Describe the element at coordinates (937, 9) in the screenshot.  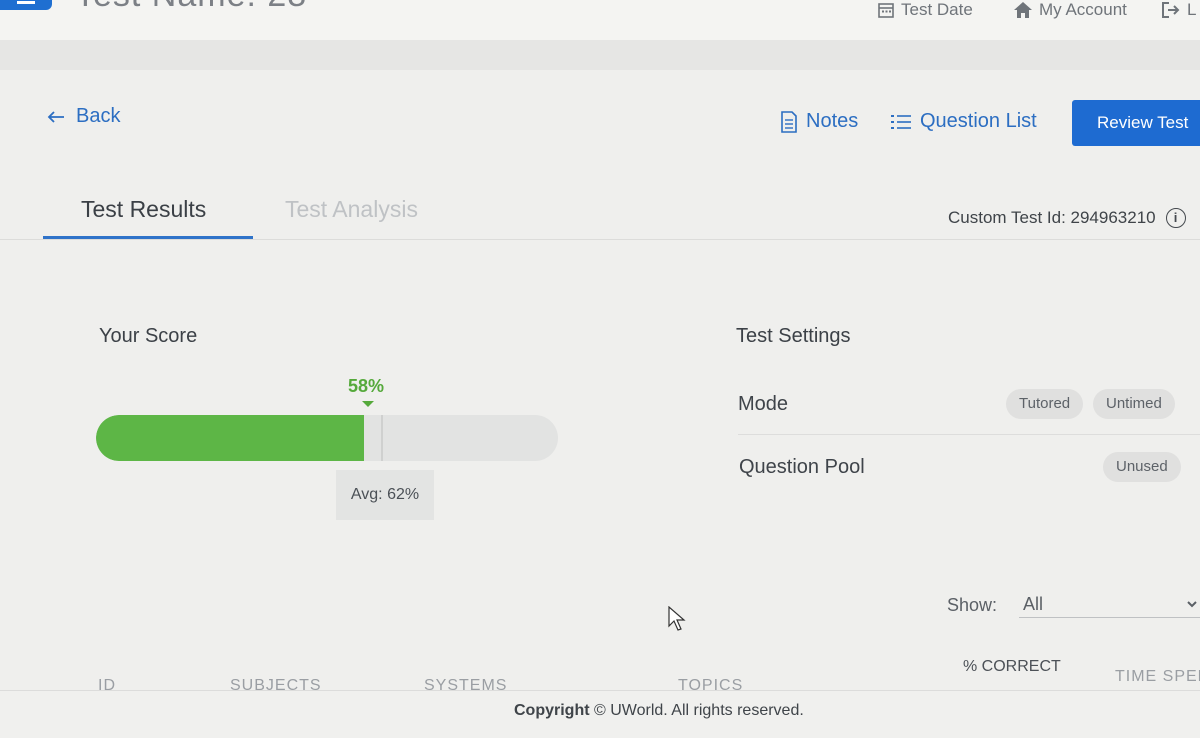
I see `test-date-label: Test Date` at that location.